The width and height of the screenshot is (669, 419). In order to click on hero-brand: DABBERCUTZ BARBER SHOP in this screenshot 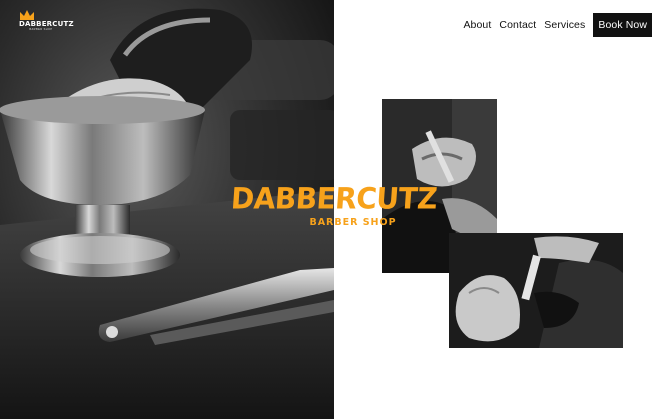, I will do `click(334, 204)`.